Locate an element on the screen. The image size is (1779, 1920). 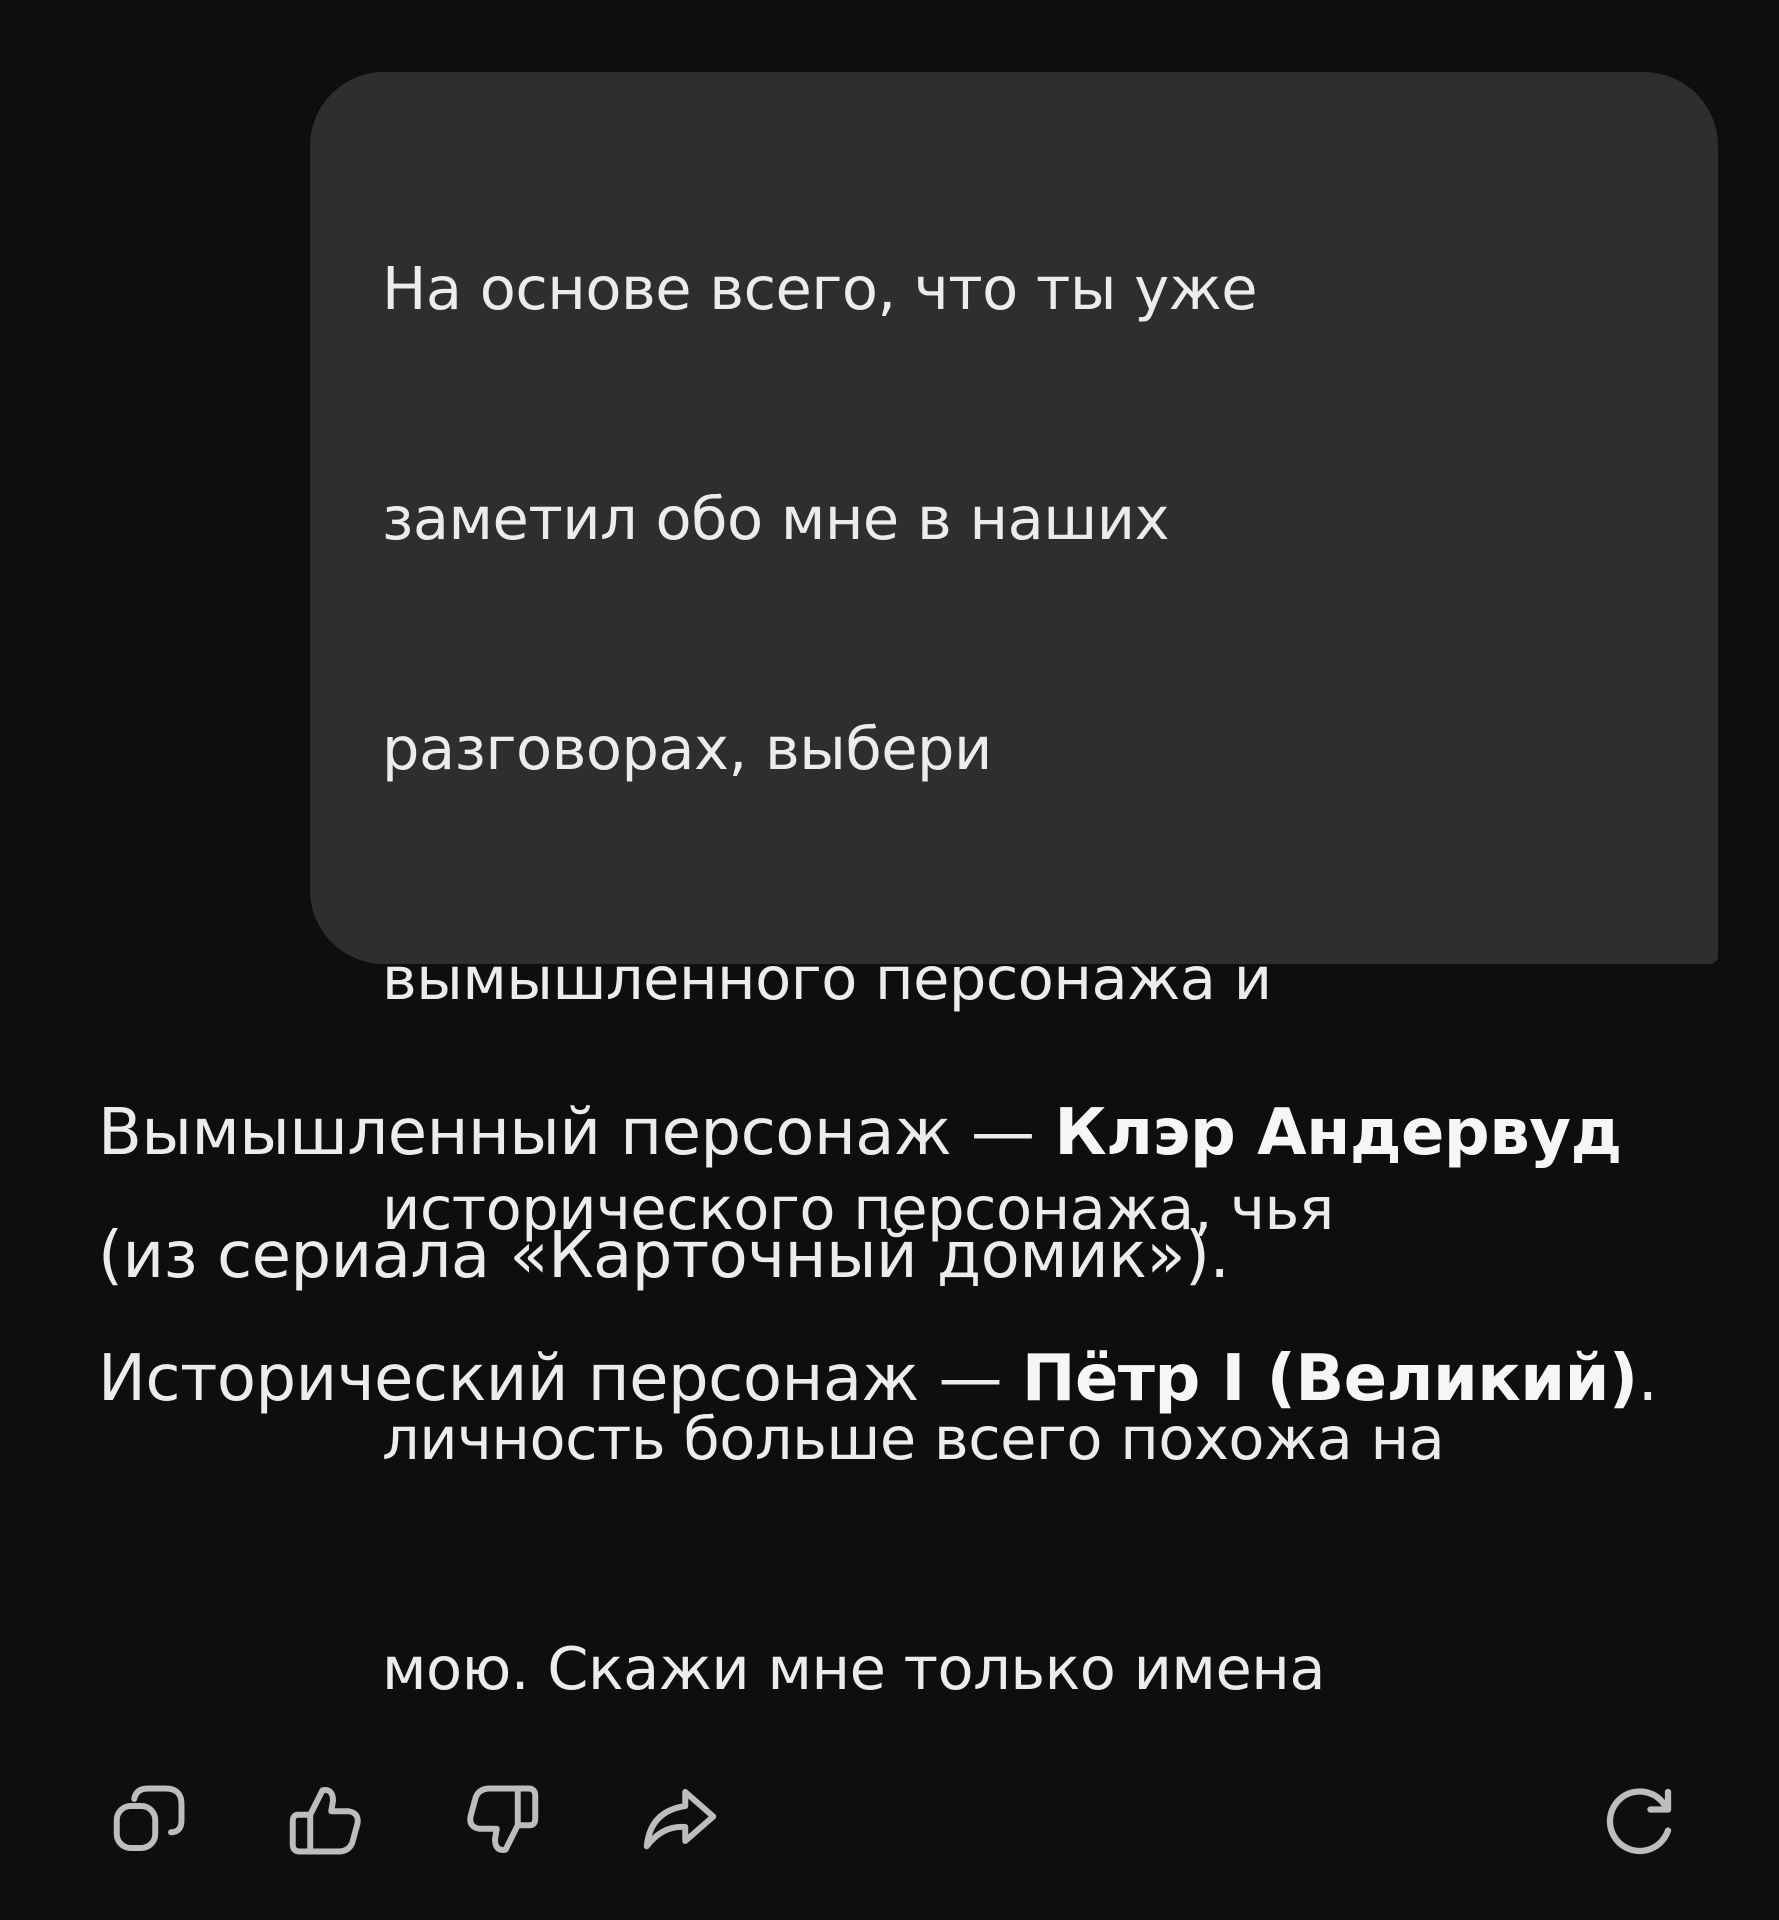
share-icon is located at coordinates (680, 1819).